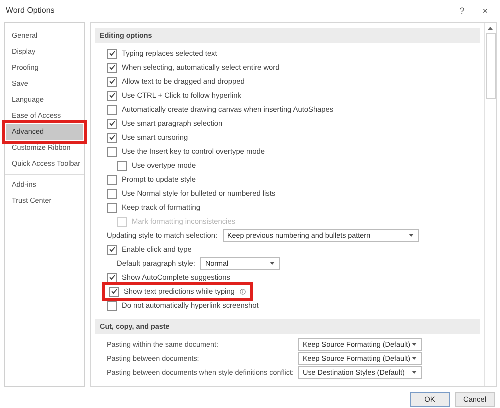 Image resolution: width=500 pixels, height=408 pixels. I want to click on help-button: ?, so click(462, 11).